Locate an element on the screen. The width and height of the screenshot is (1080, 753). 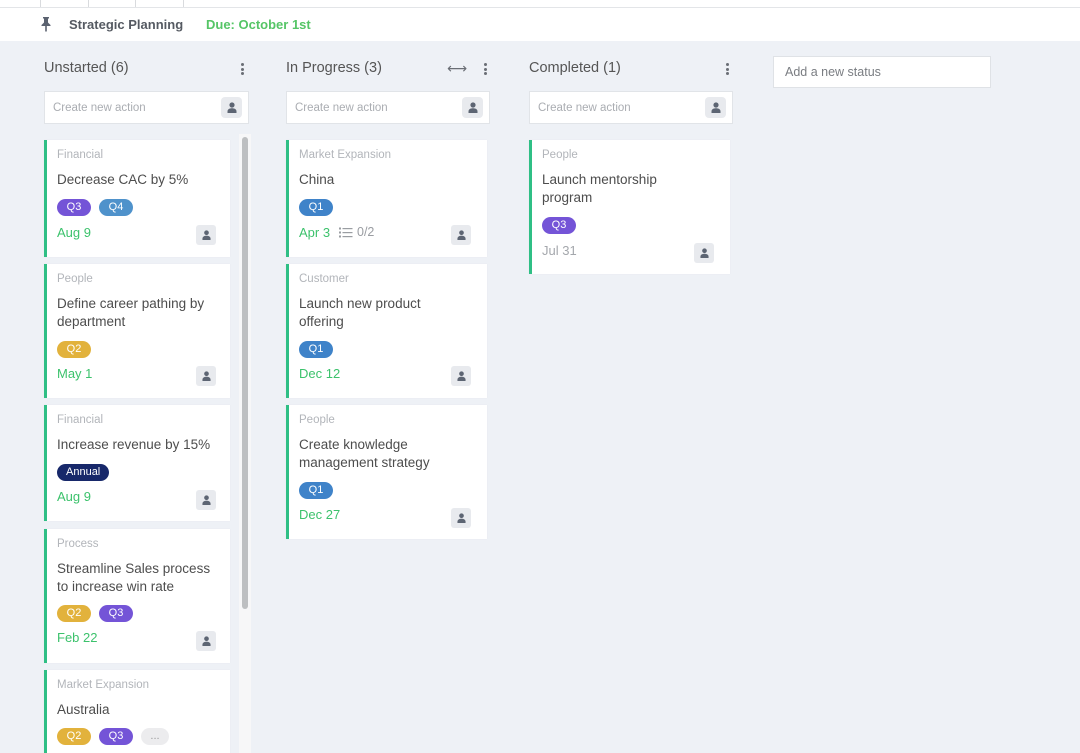
board-header: Strategic Planning Due: October 1st is located at coordinates (540, 24).